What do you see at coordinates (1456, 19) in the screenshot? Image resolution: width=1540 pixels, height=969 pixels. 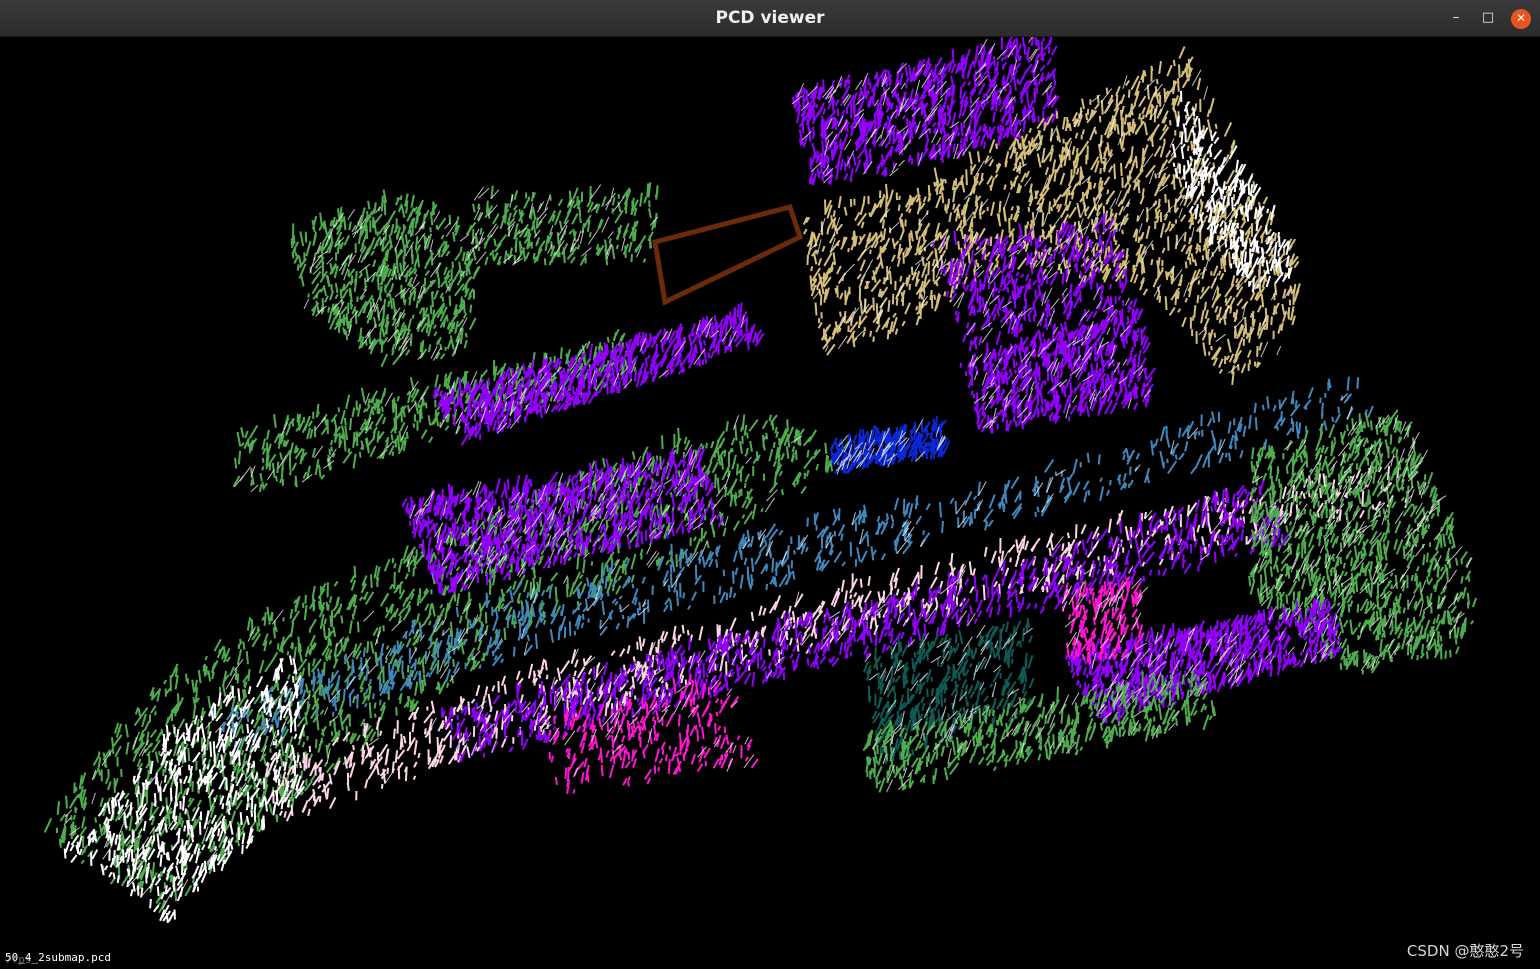 I see `minimize-button: –` at bounding box center [1456, 19].